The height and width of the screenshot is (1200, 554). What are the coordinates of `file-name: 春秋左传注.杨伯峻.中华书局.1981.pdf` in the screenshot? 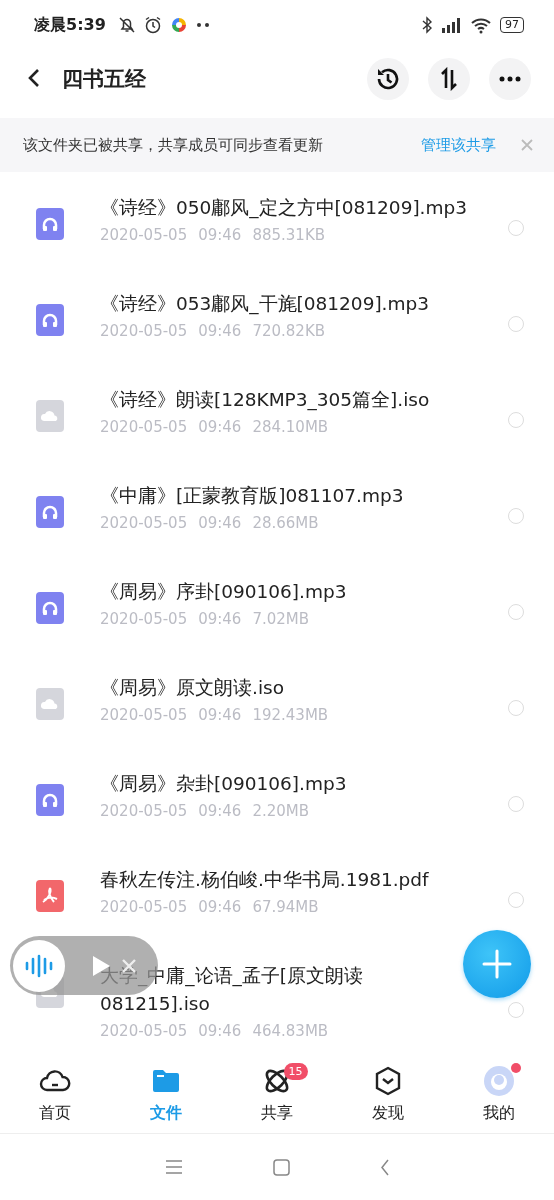 It's located at (300, 880).